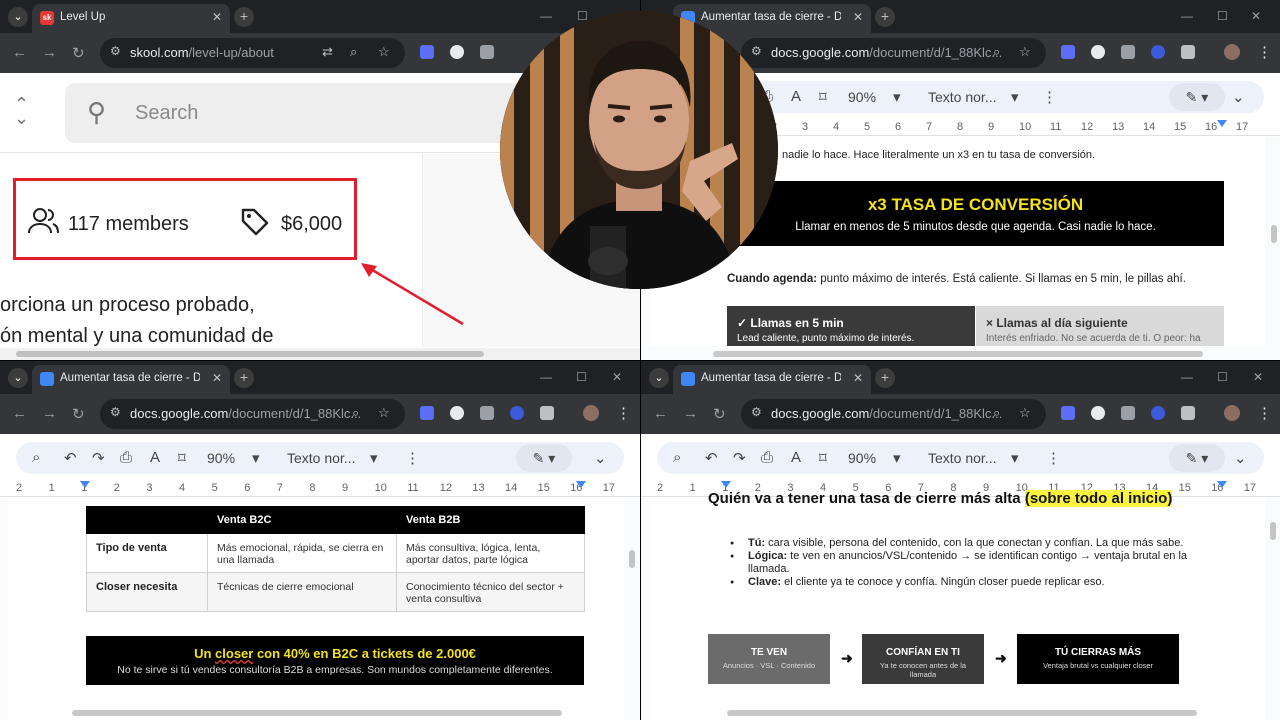 The width and height of the screenshot is (1280, 720). Describe the element at coordinates (250, 354) in the screenshot. I see `scrollbar-thumb` at that location.